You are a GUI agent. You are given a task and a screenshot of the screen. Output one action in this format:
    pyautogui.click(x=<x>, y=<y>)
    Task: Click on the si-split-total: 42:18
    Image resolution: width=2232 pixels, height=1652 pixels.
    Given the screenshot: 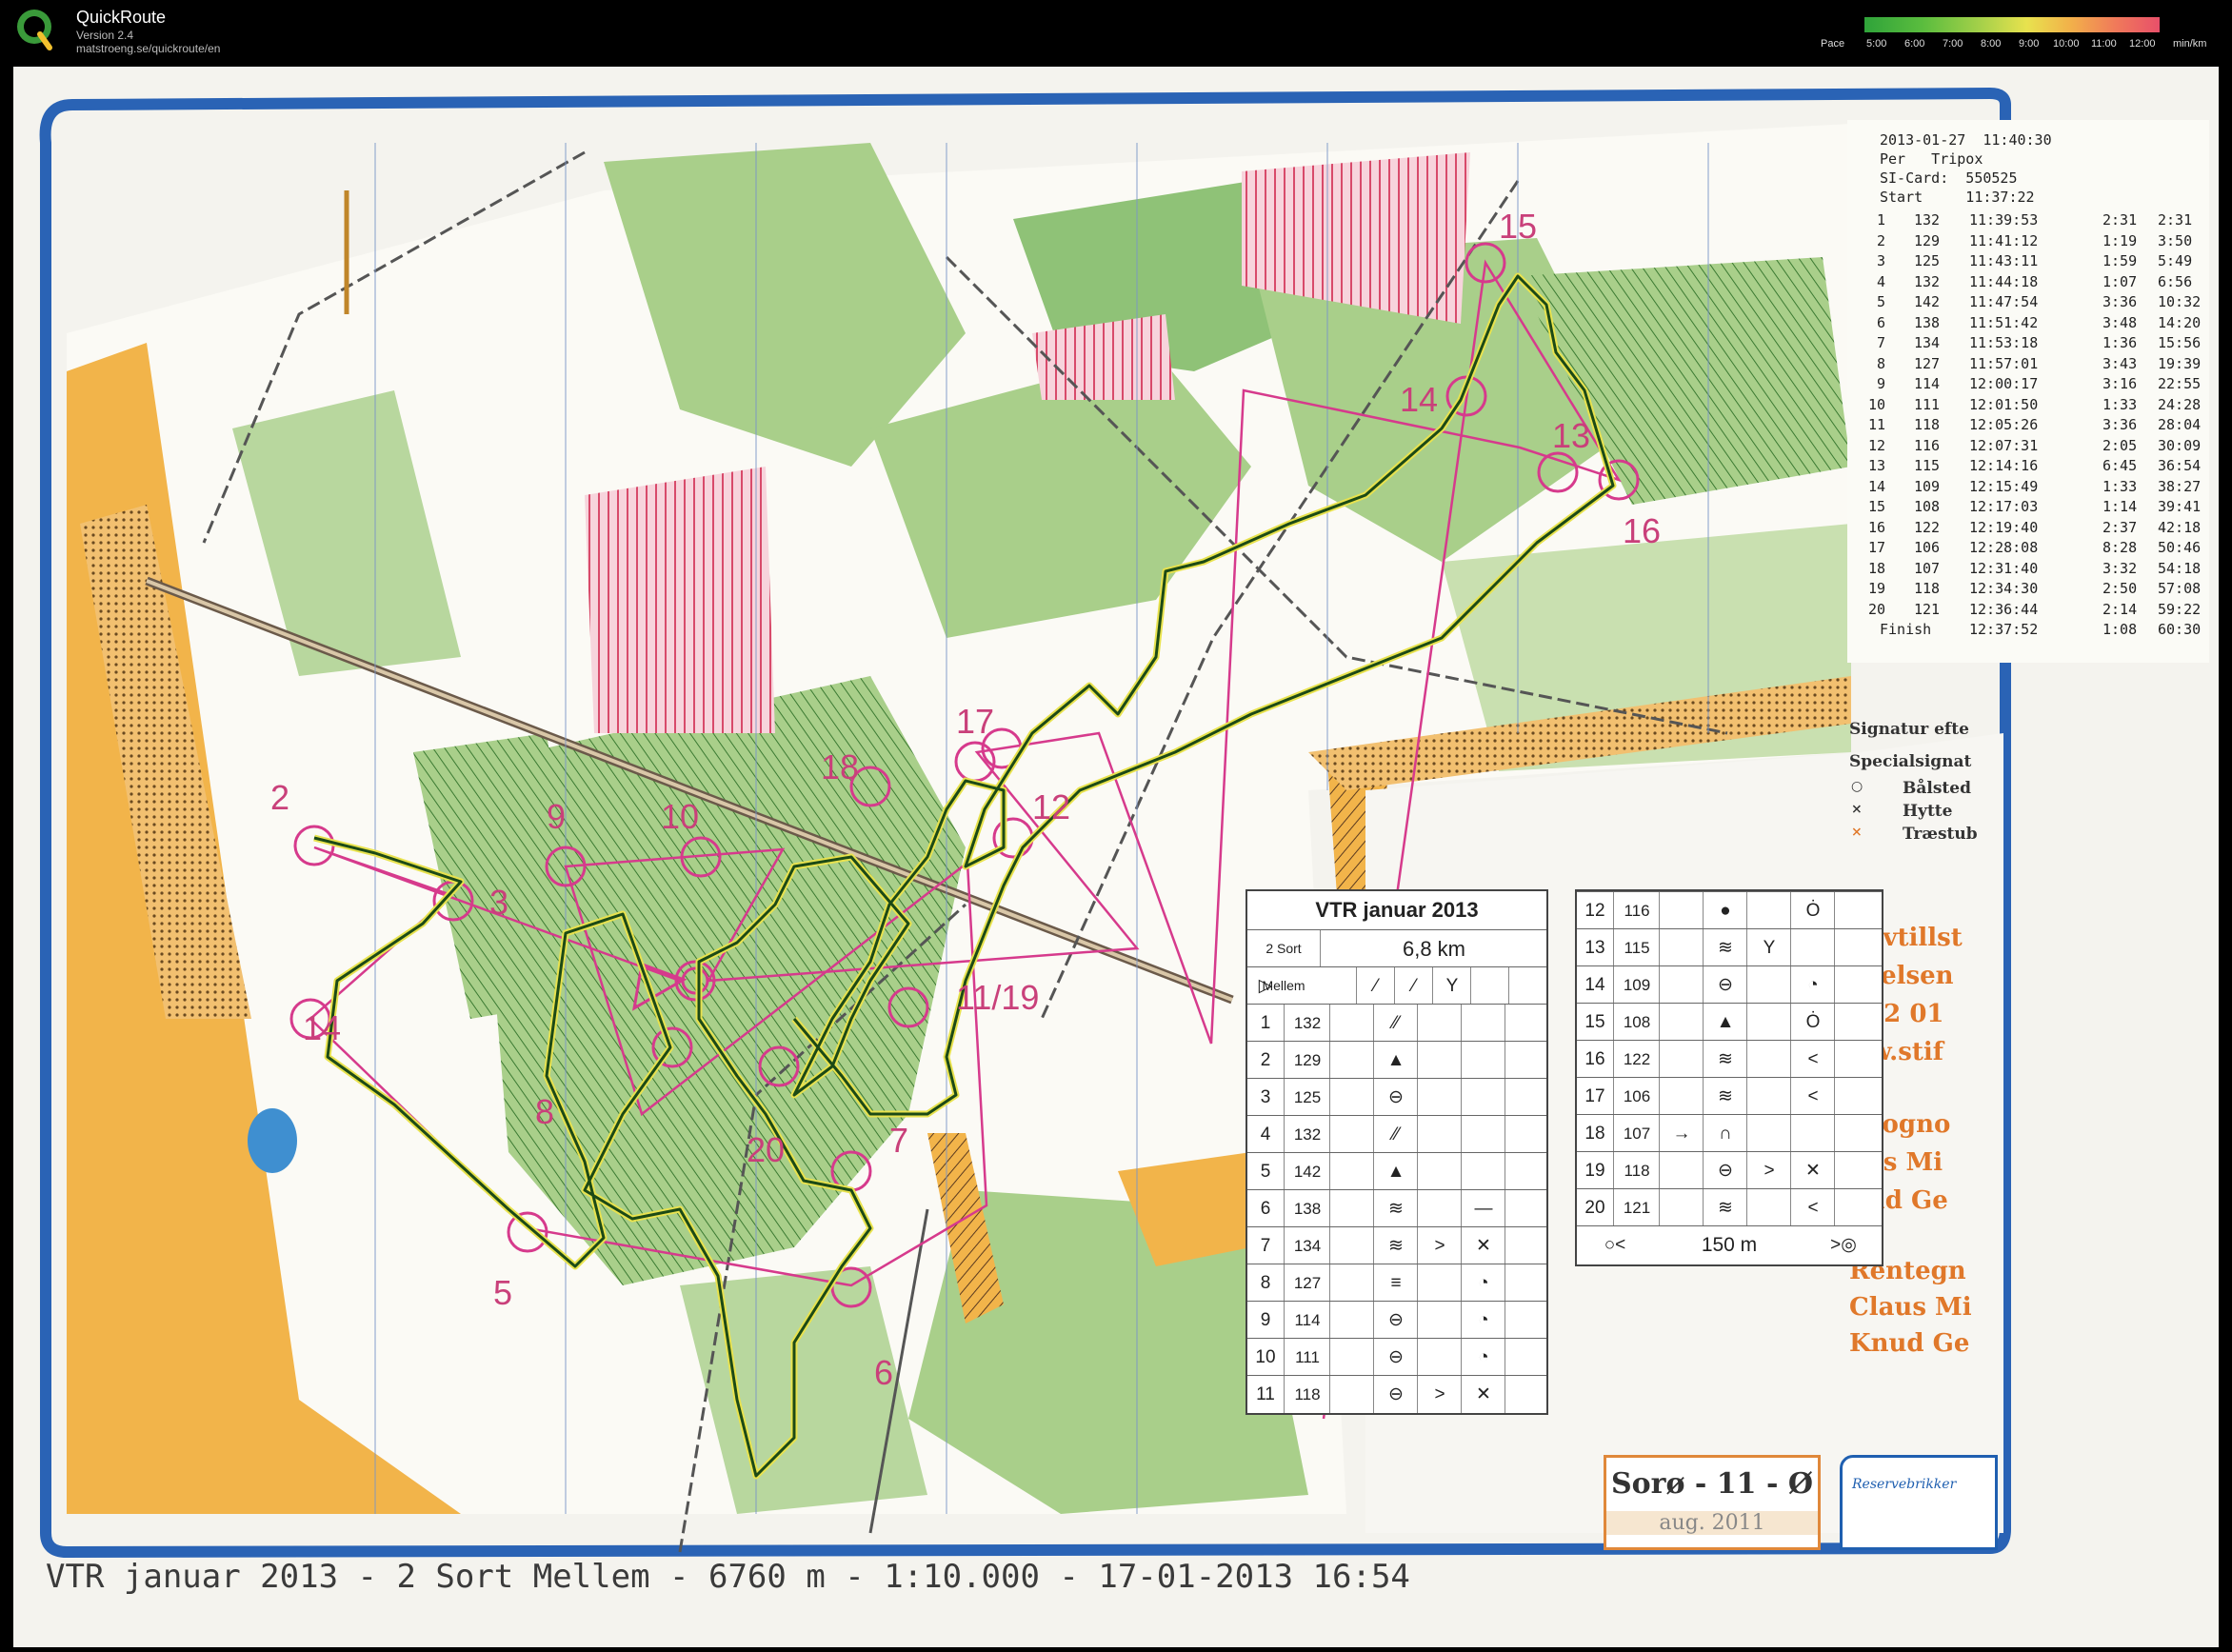 What is the action you would take?
    pyautogui.click(x=2180, y=527)
    